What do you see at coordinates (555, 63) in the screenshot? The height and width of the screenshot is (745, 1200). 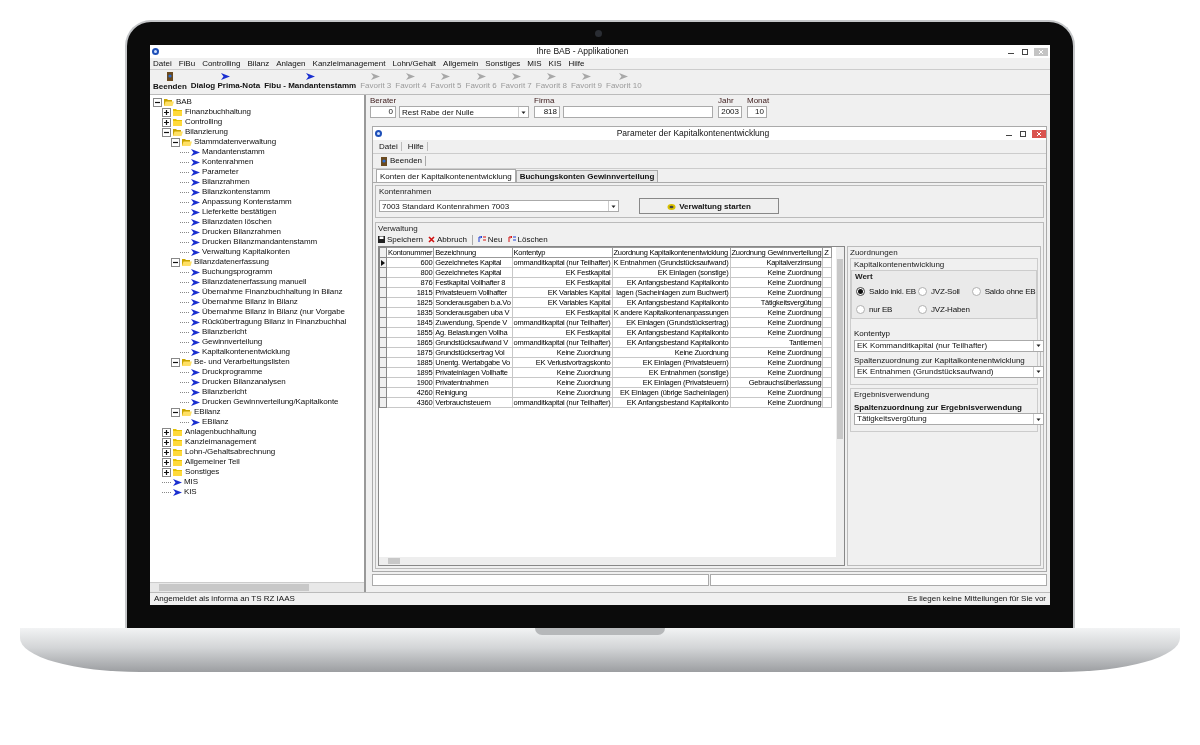 I see `menu-item: KIS` at bounding box center [555, 63].